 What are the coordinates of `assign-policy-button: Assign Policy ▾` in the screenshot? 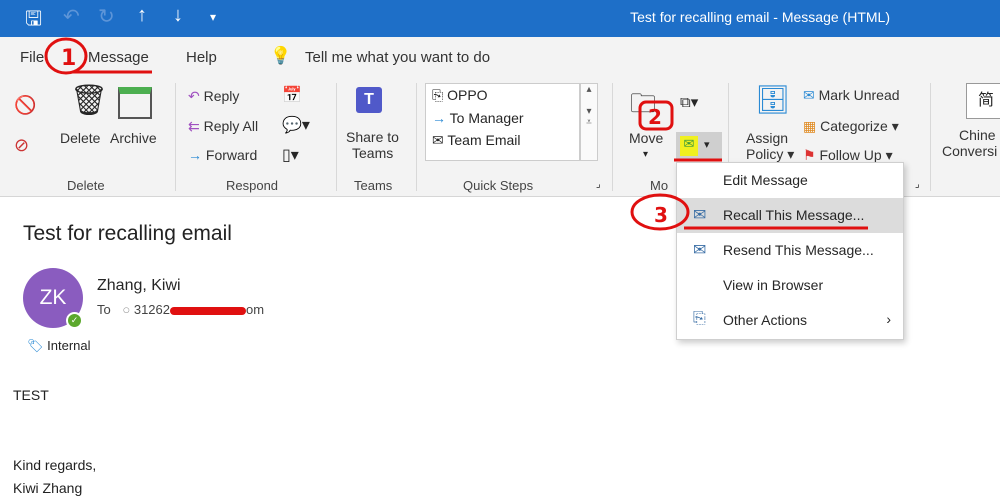 It's located at (770, 146).